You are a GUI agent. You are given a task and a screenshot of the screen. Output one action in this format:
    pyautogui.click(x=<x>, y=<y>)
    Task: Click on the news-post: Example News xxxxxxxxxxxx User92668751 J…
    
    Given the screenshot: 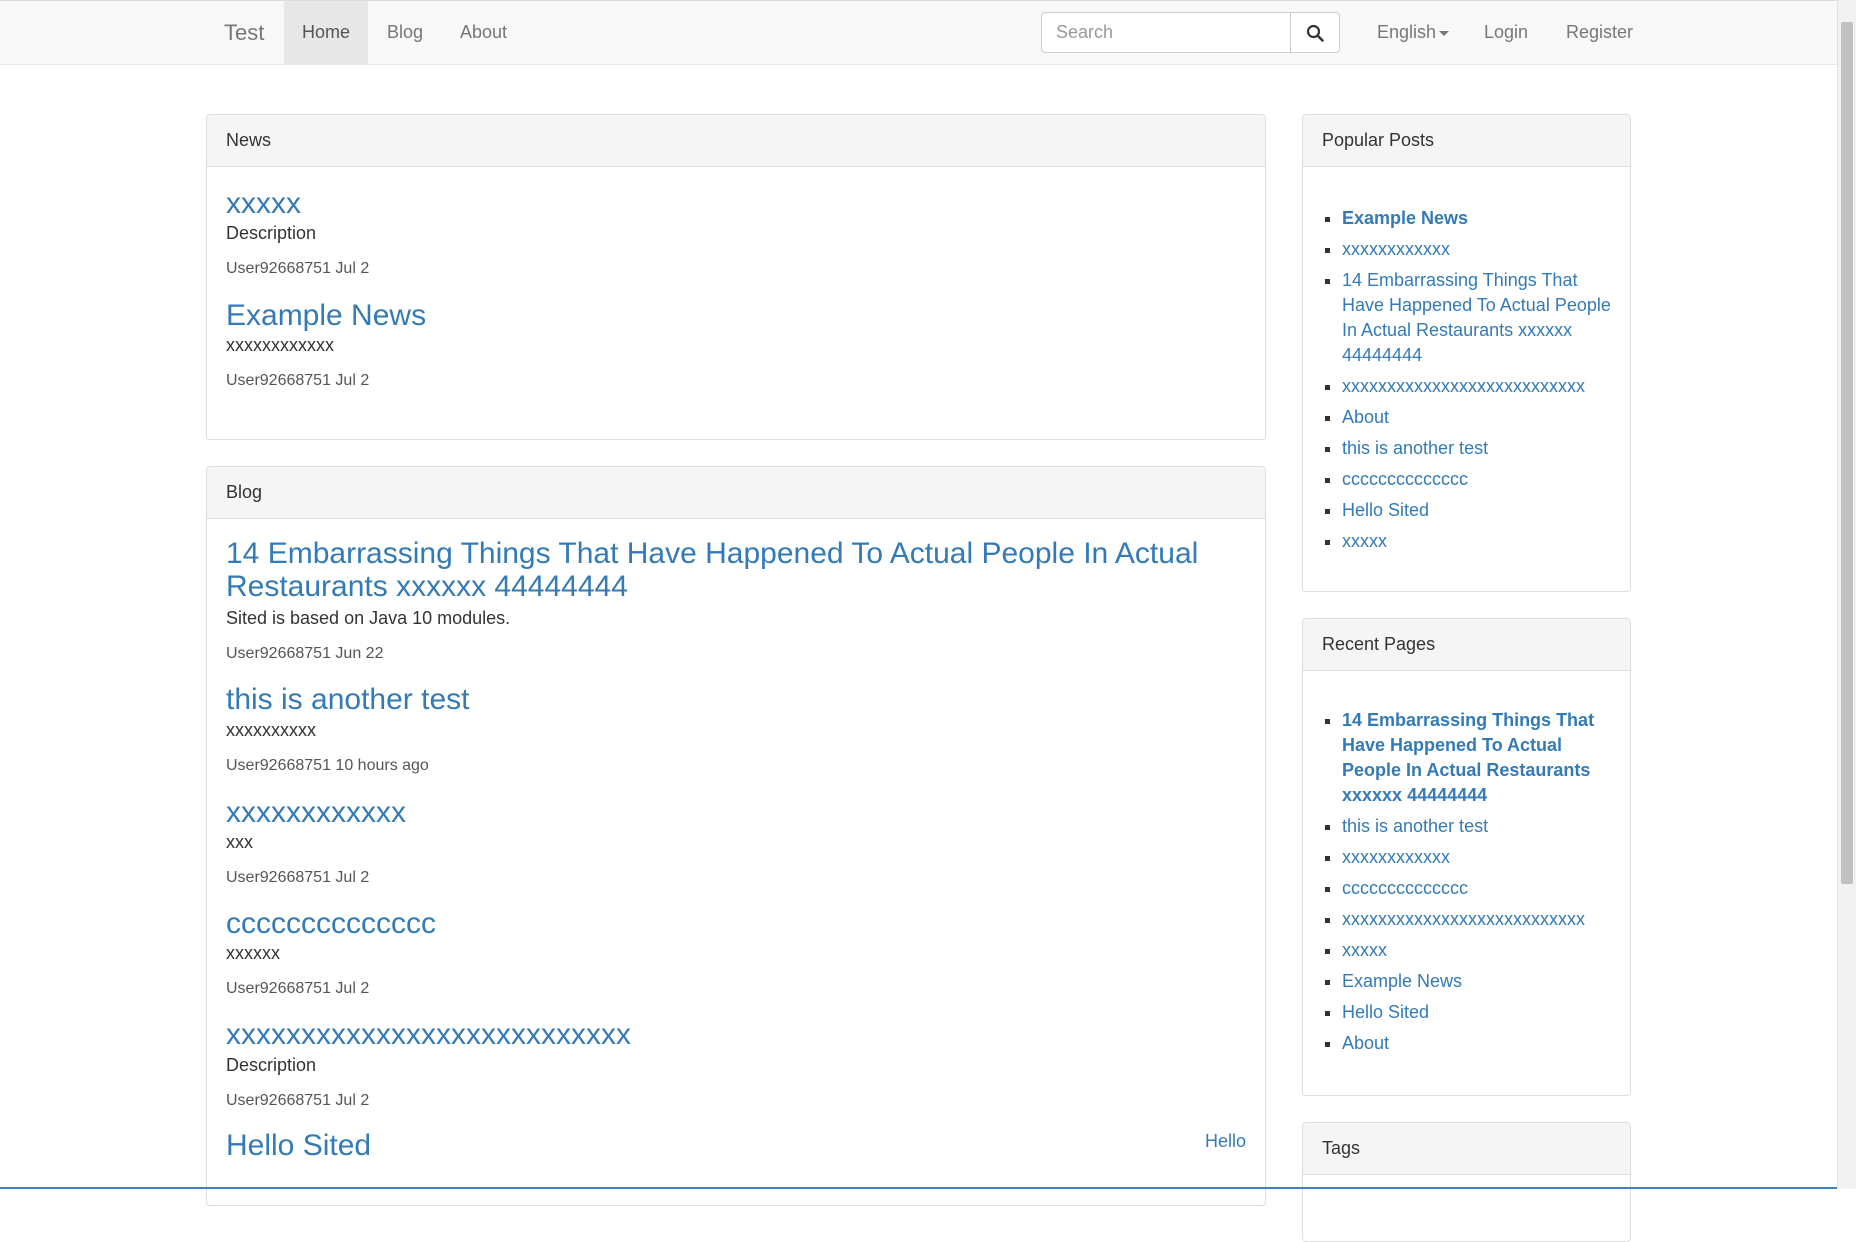 What is the action you would take?
    pyautogui.click(x=736, y=345)
    